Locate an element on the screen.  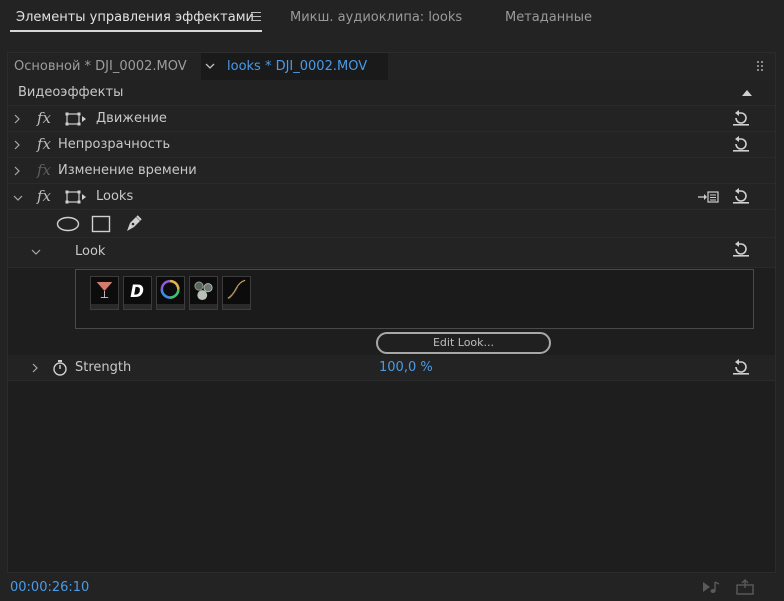
cocktail-glass-icon is located at coordinates (104, 289).